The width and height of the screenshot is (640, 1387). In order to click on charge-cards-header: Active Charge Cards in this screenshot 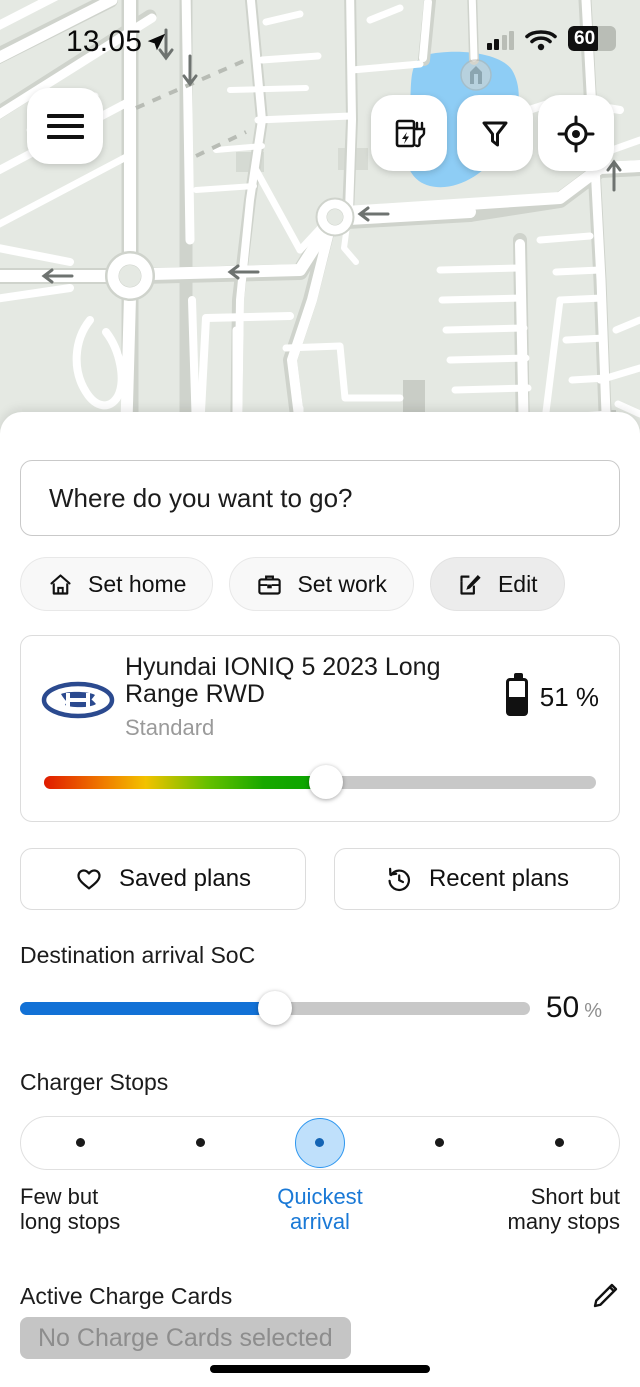, I will do `click(320, 1296)`.